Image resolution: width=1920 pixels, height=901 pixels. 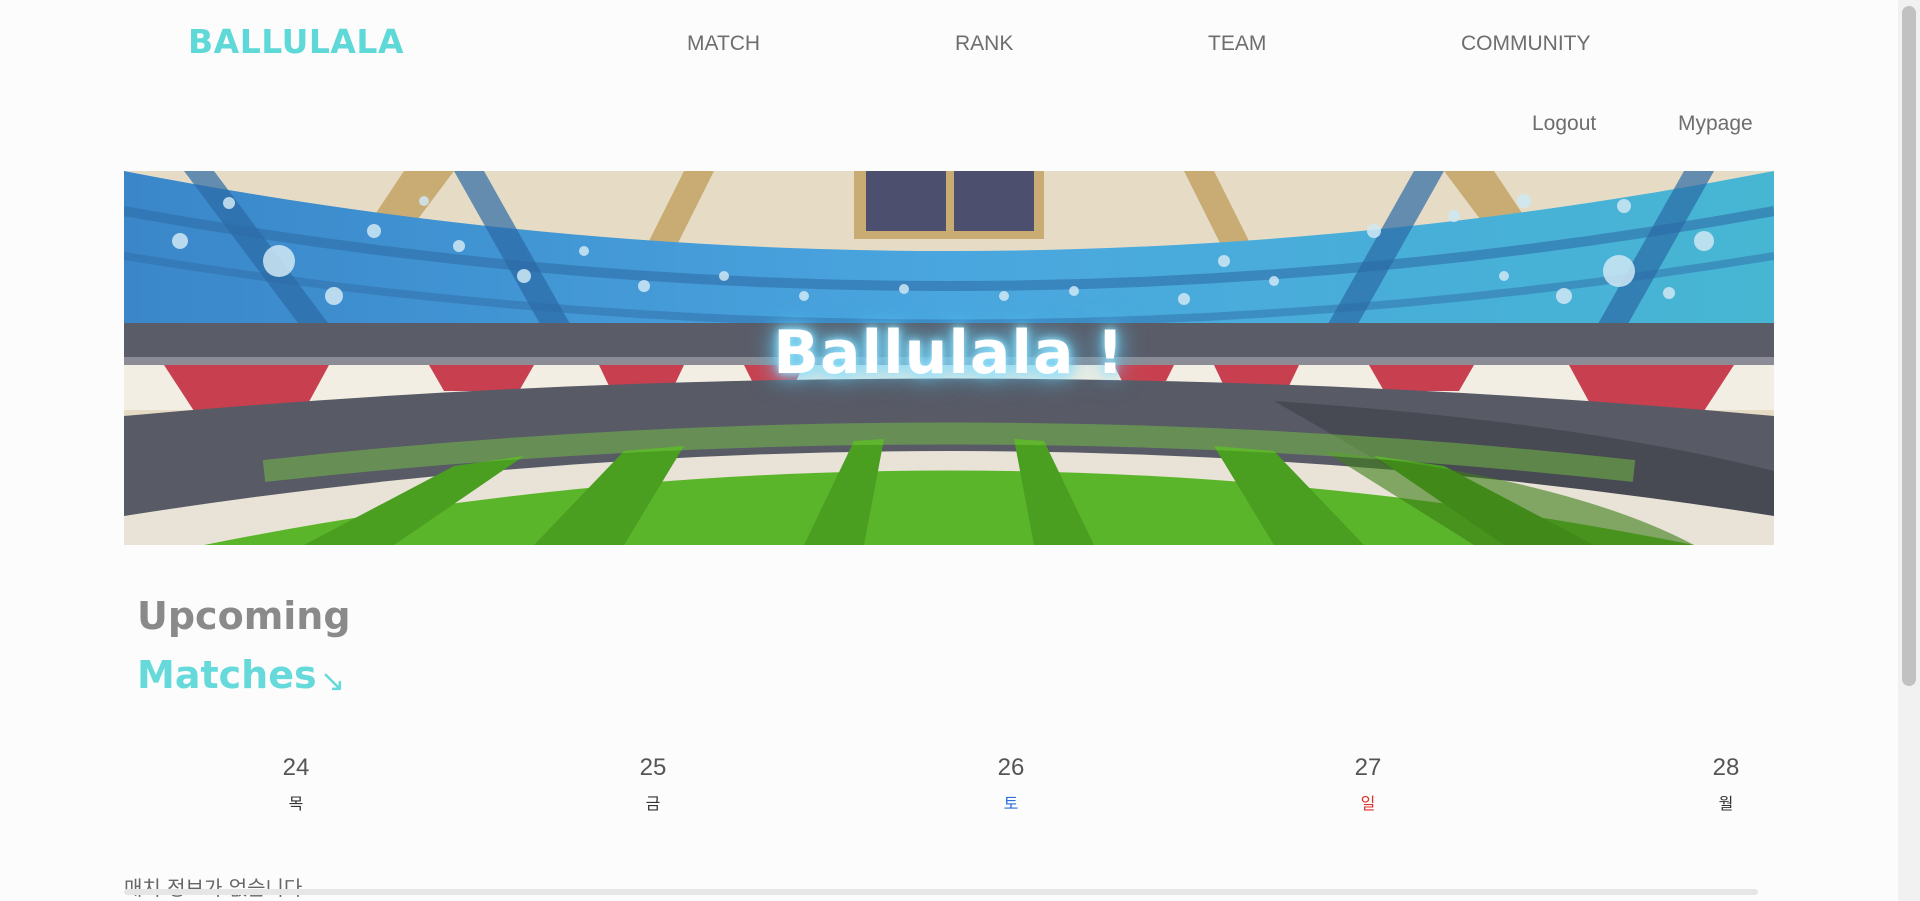 I want to click on no-match-message: 매치 정보가 없습니다., so click(x=216, y=888).